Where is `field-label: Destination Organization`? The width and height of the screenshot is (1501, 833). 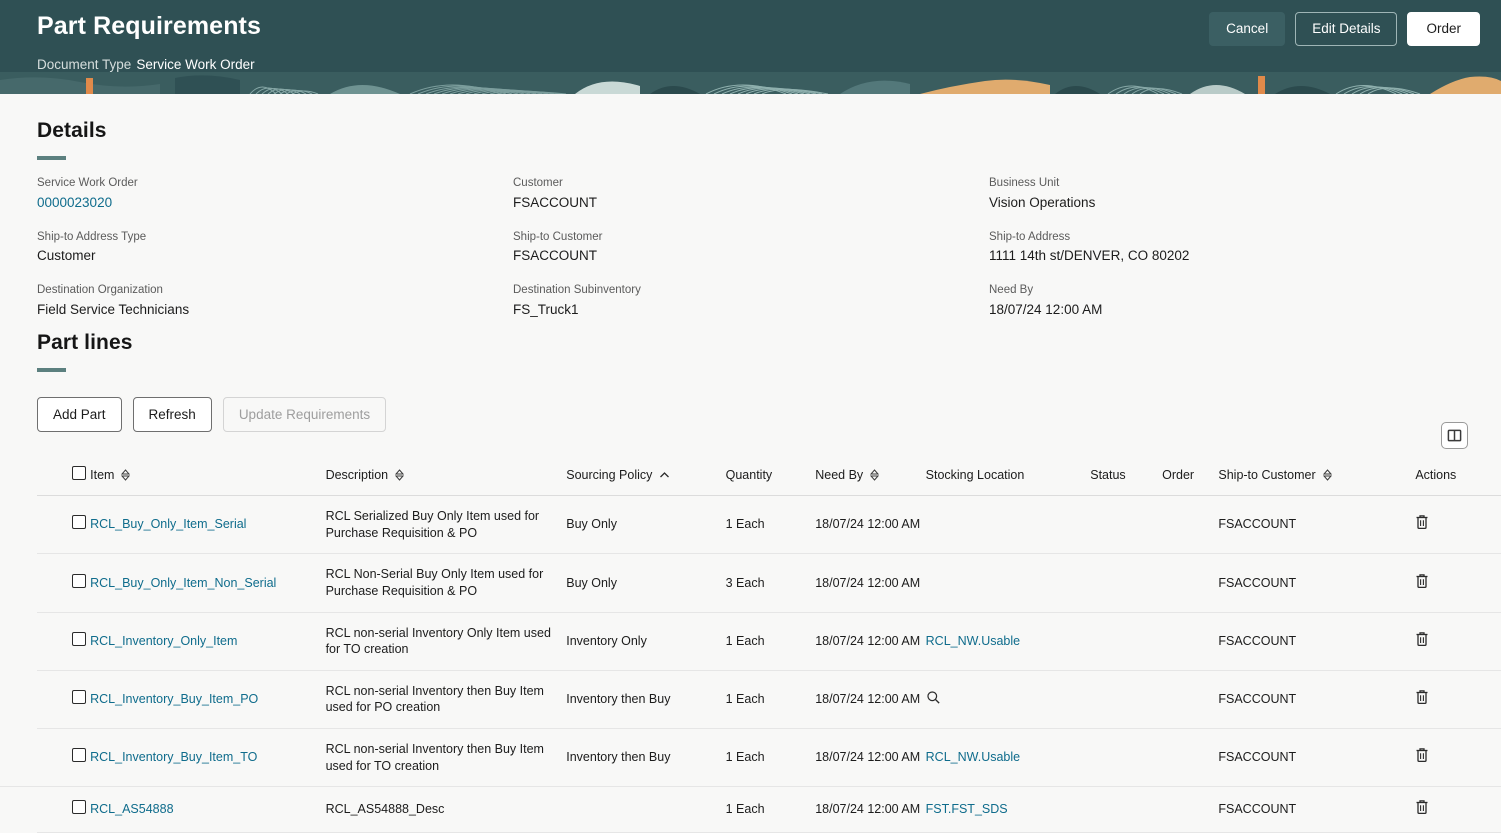 field-label: Destination Organization is located at coordinates (100, 290).